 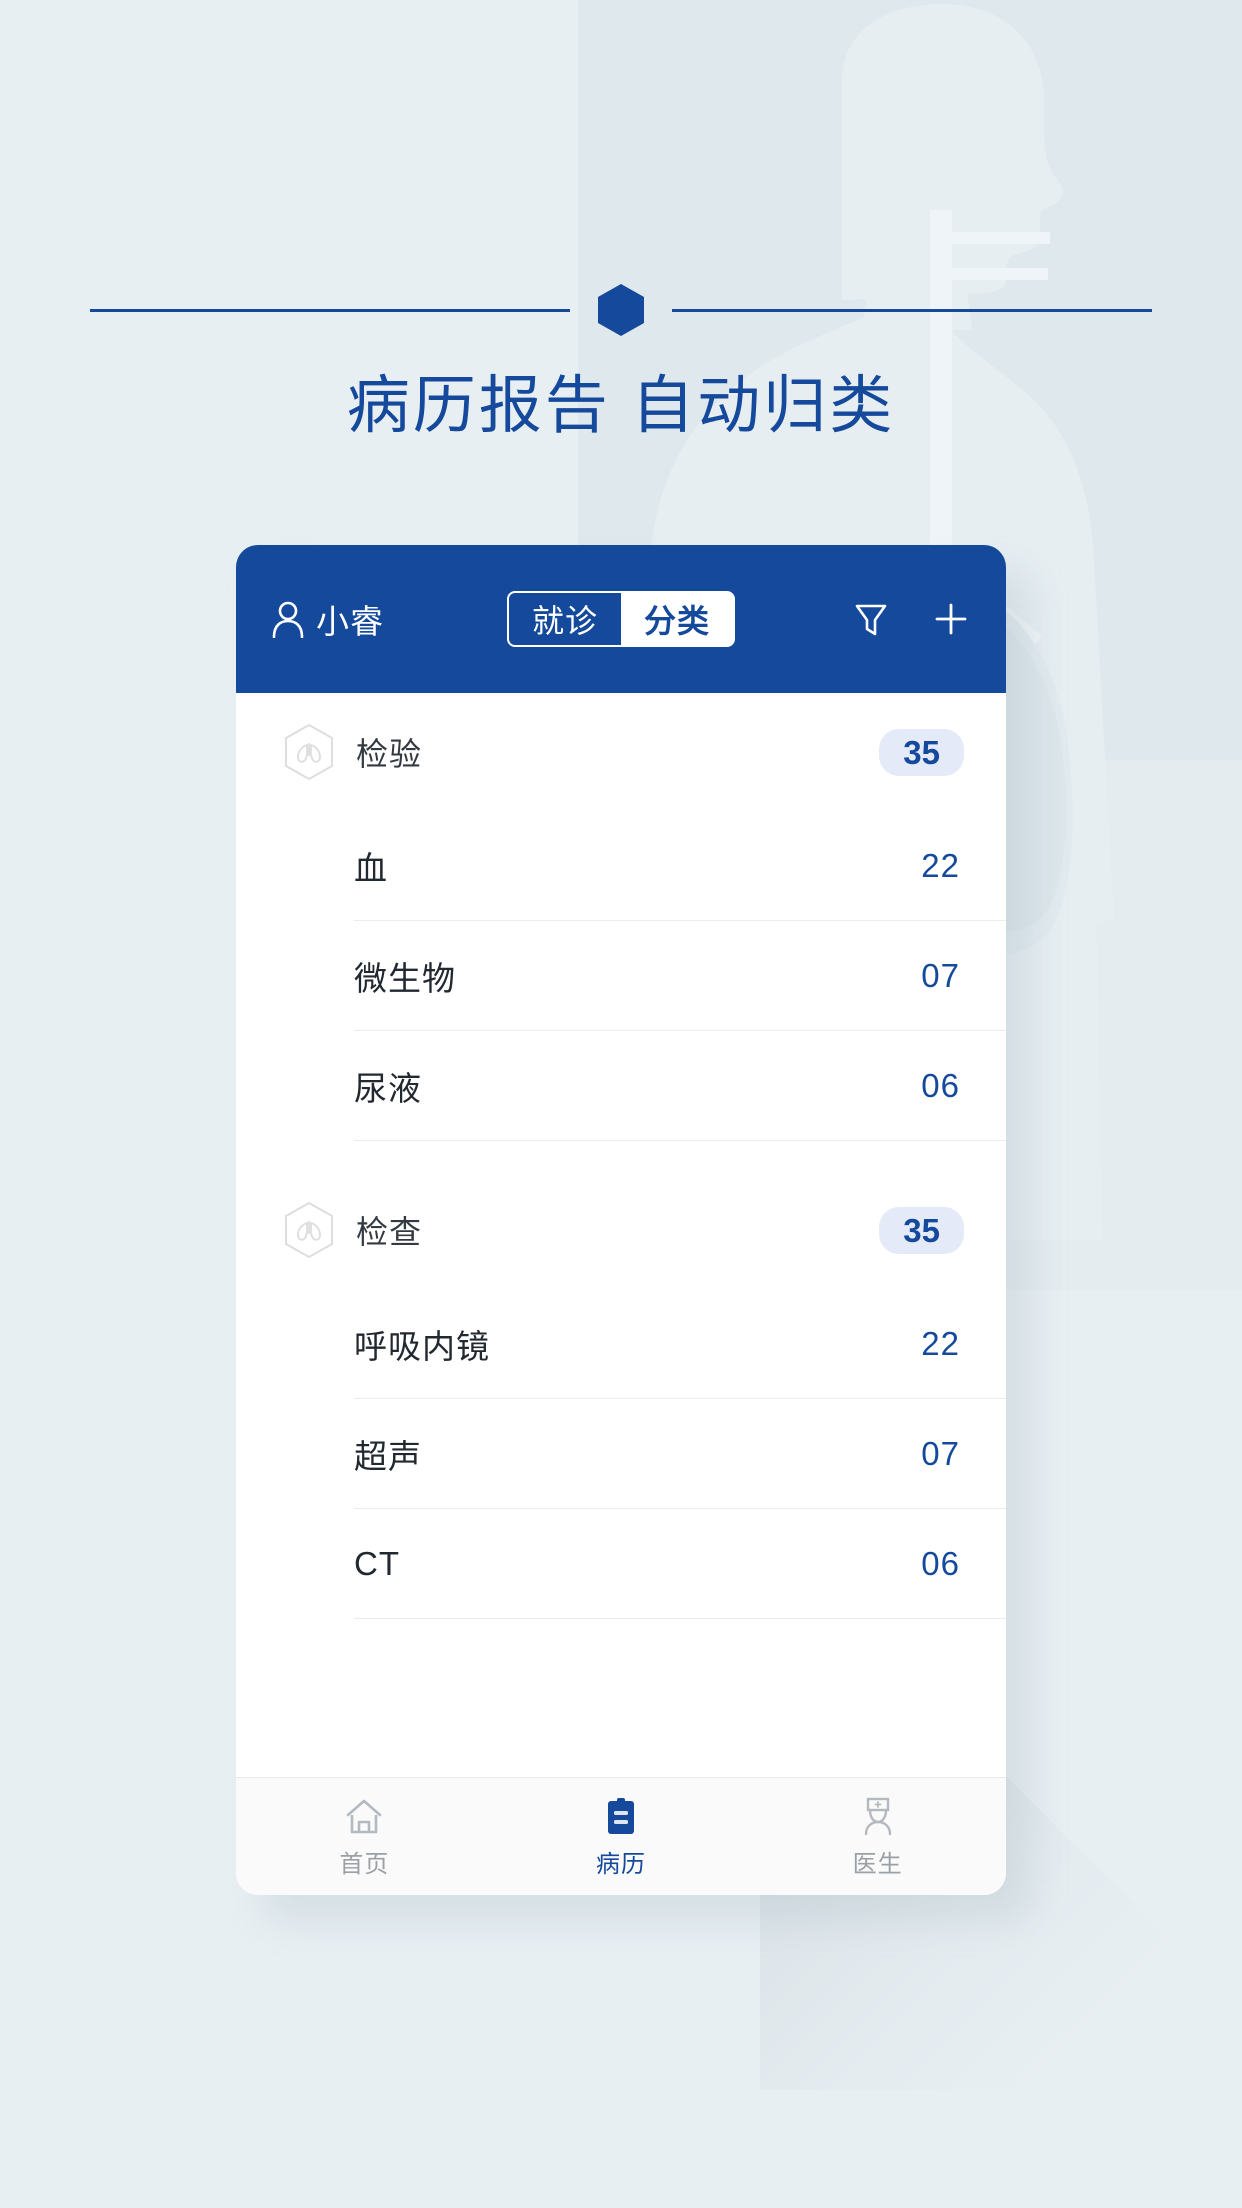 I want to click on clipboard-icon, so click(x=621, y=1815).